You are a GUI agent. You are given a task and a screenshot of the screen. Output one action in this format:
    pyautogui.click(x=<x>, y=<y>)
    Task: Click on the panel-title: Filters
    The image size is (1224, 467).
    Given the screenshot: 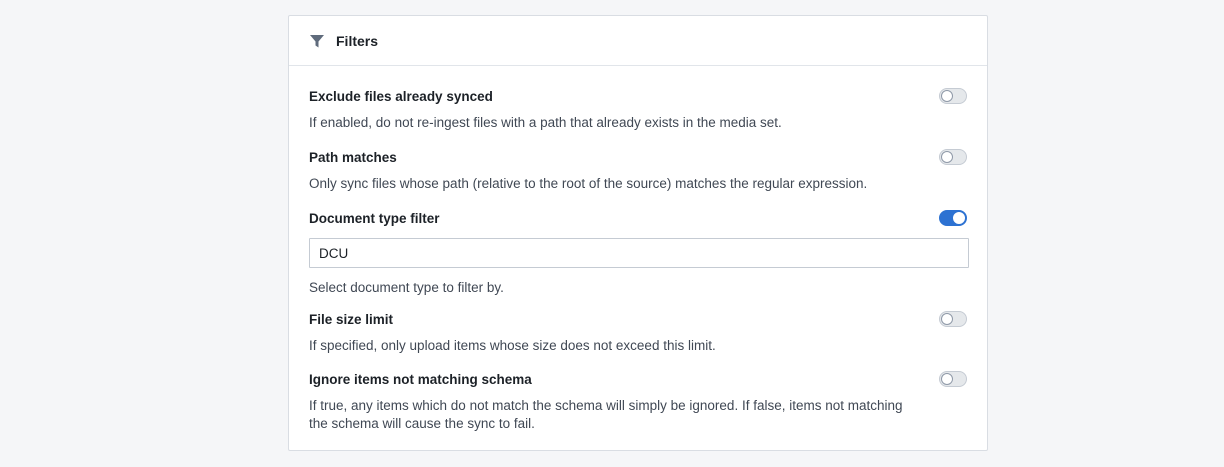 What is the action you would take?
    pyautogui.click(x=357, y=40)
    